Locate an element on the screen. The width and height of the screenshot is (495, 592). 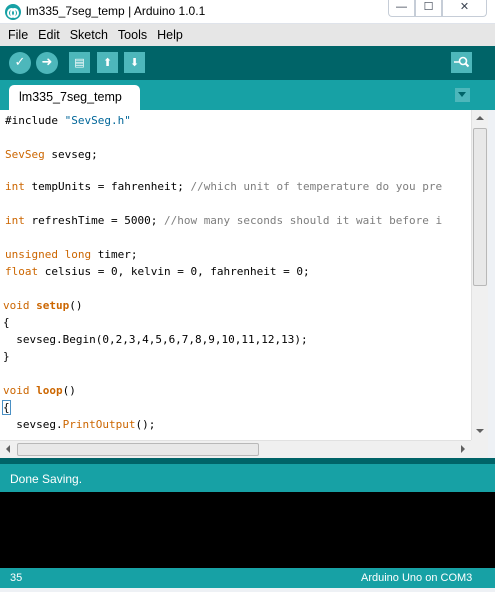
arrow-right-icon: ➜ is located at coordinates (47, 62).